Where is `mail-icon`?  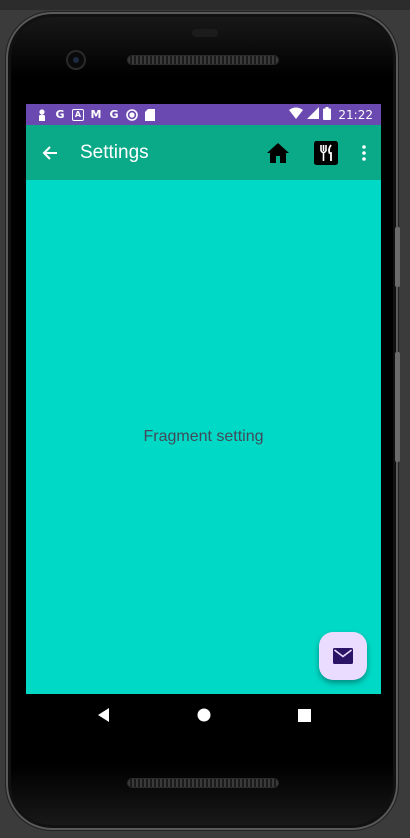
mail-icon is located at coordinates (343, 656).